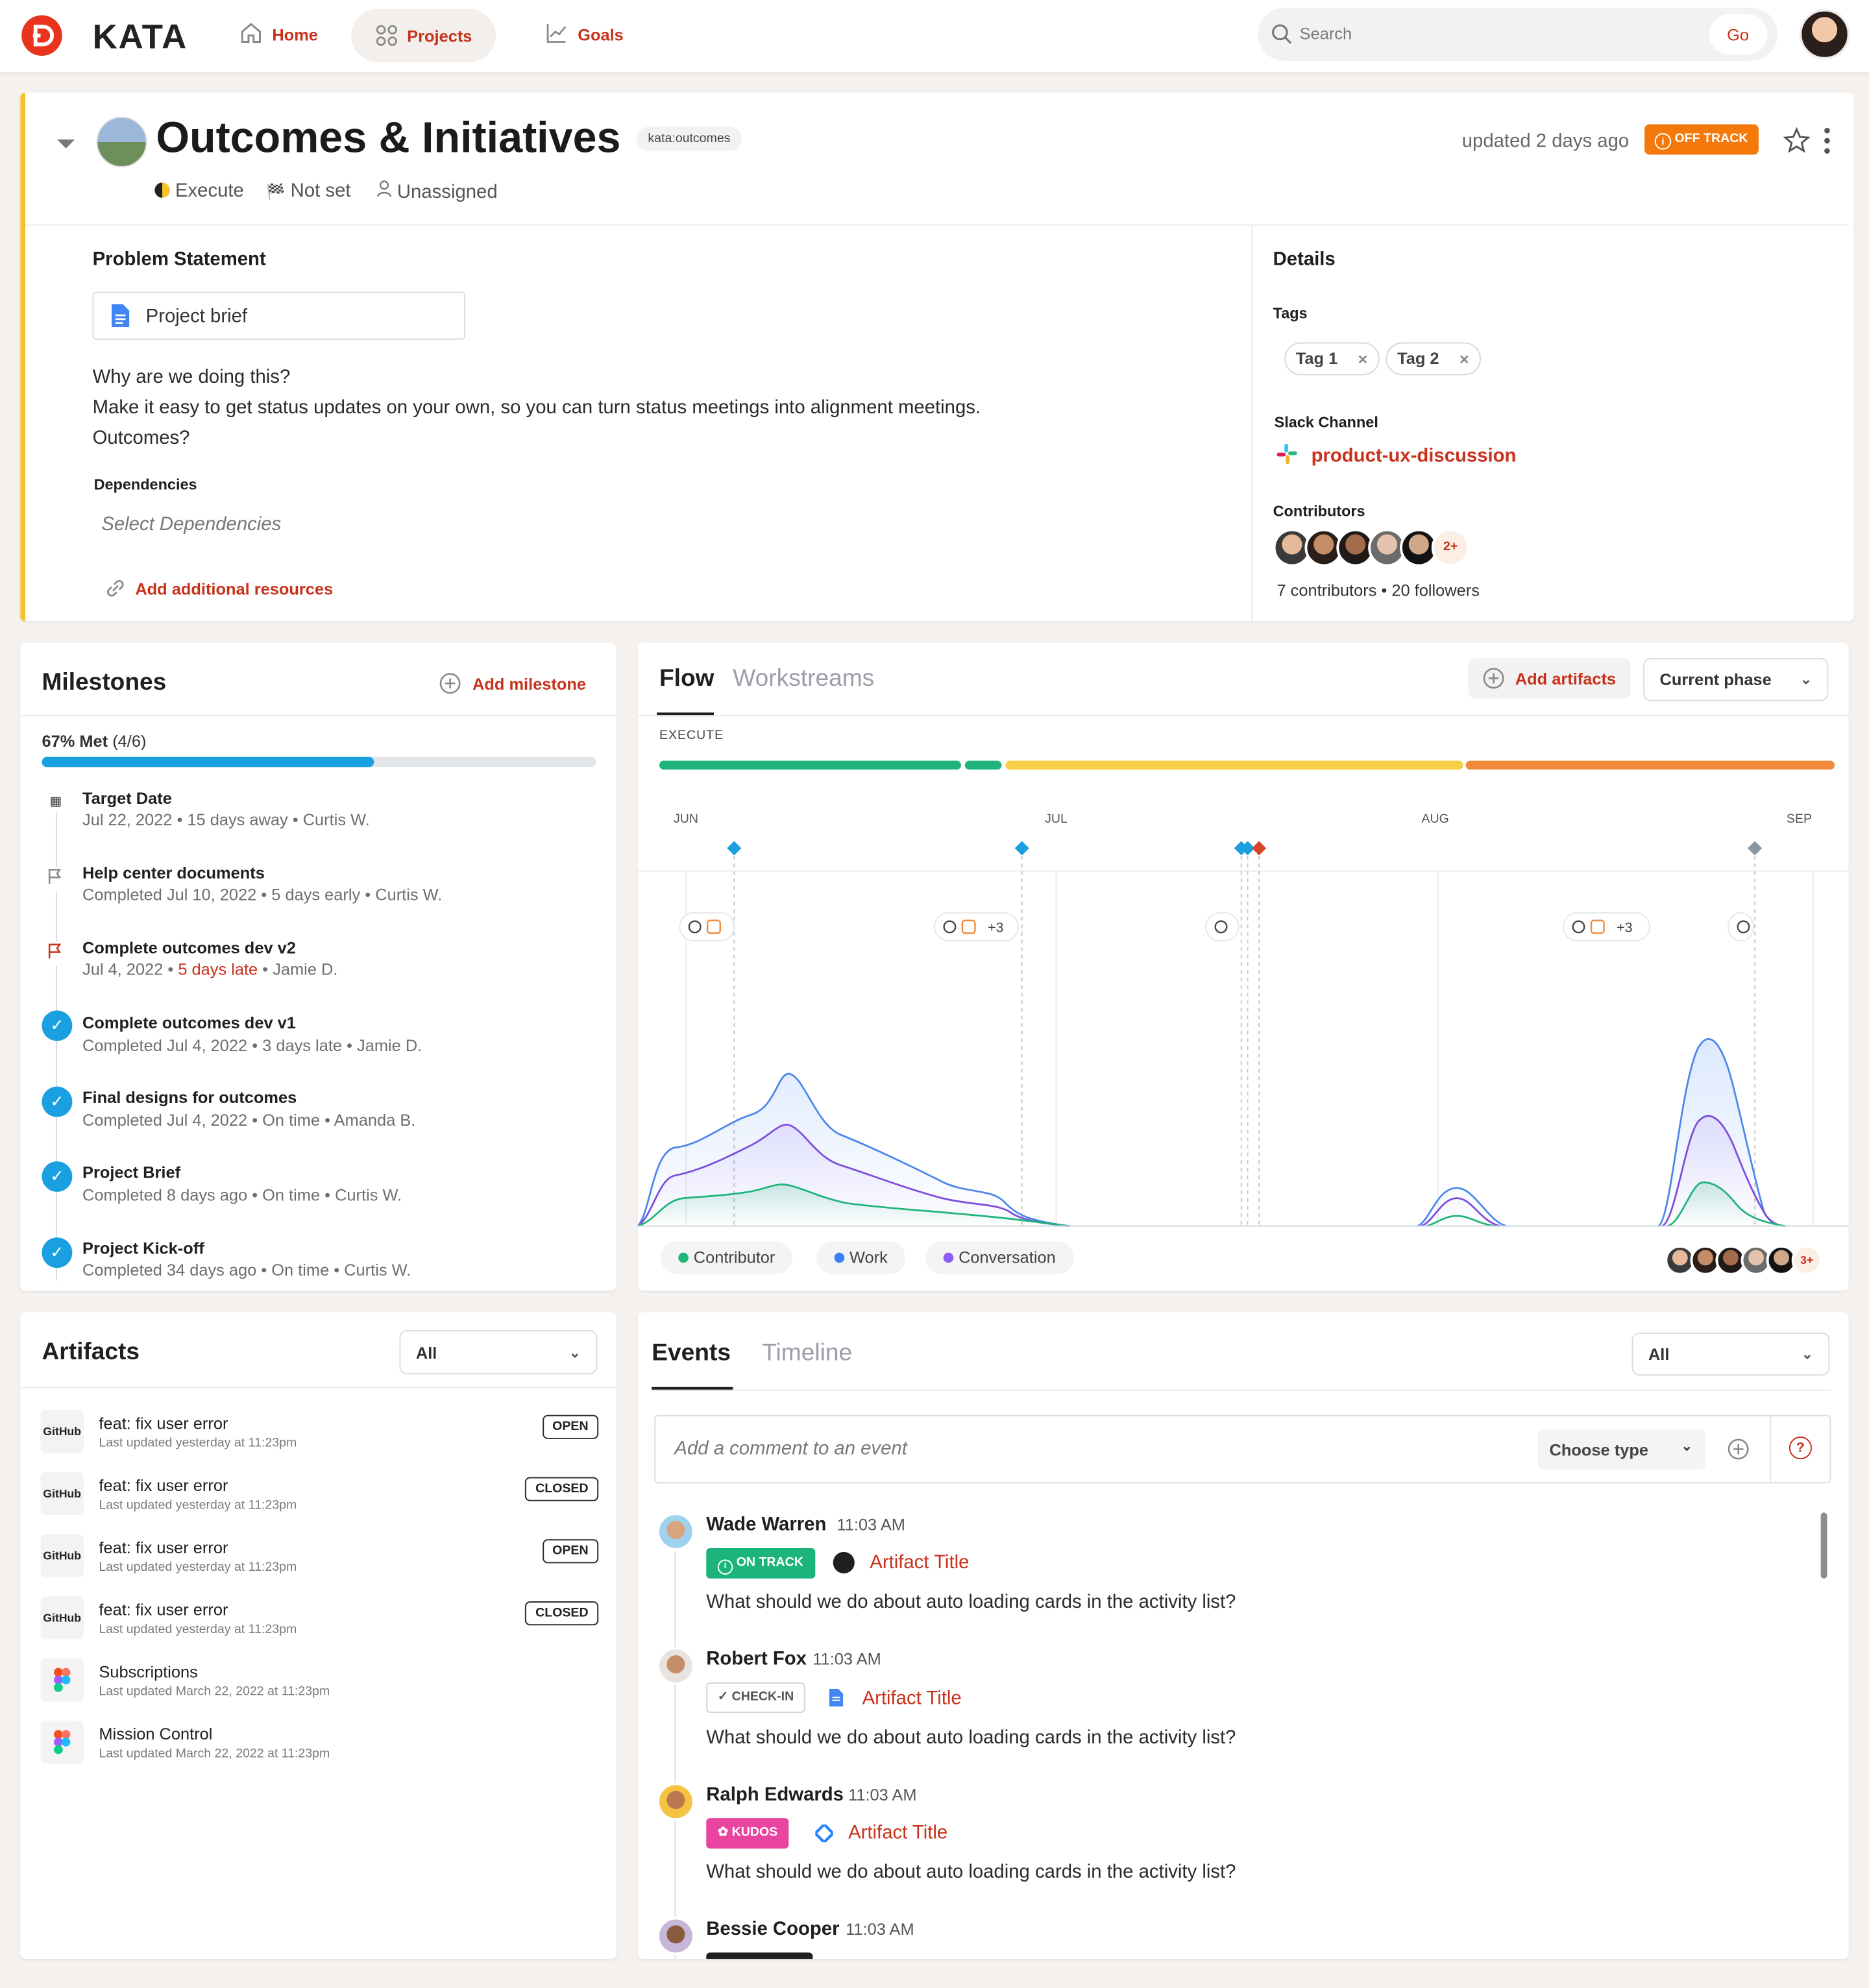  I want to click on add-resources-link: Add additional resources, so click(218, 590).